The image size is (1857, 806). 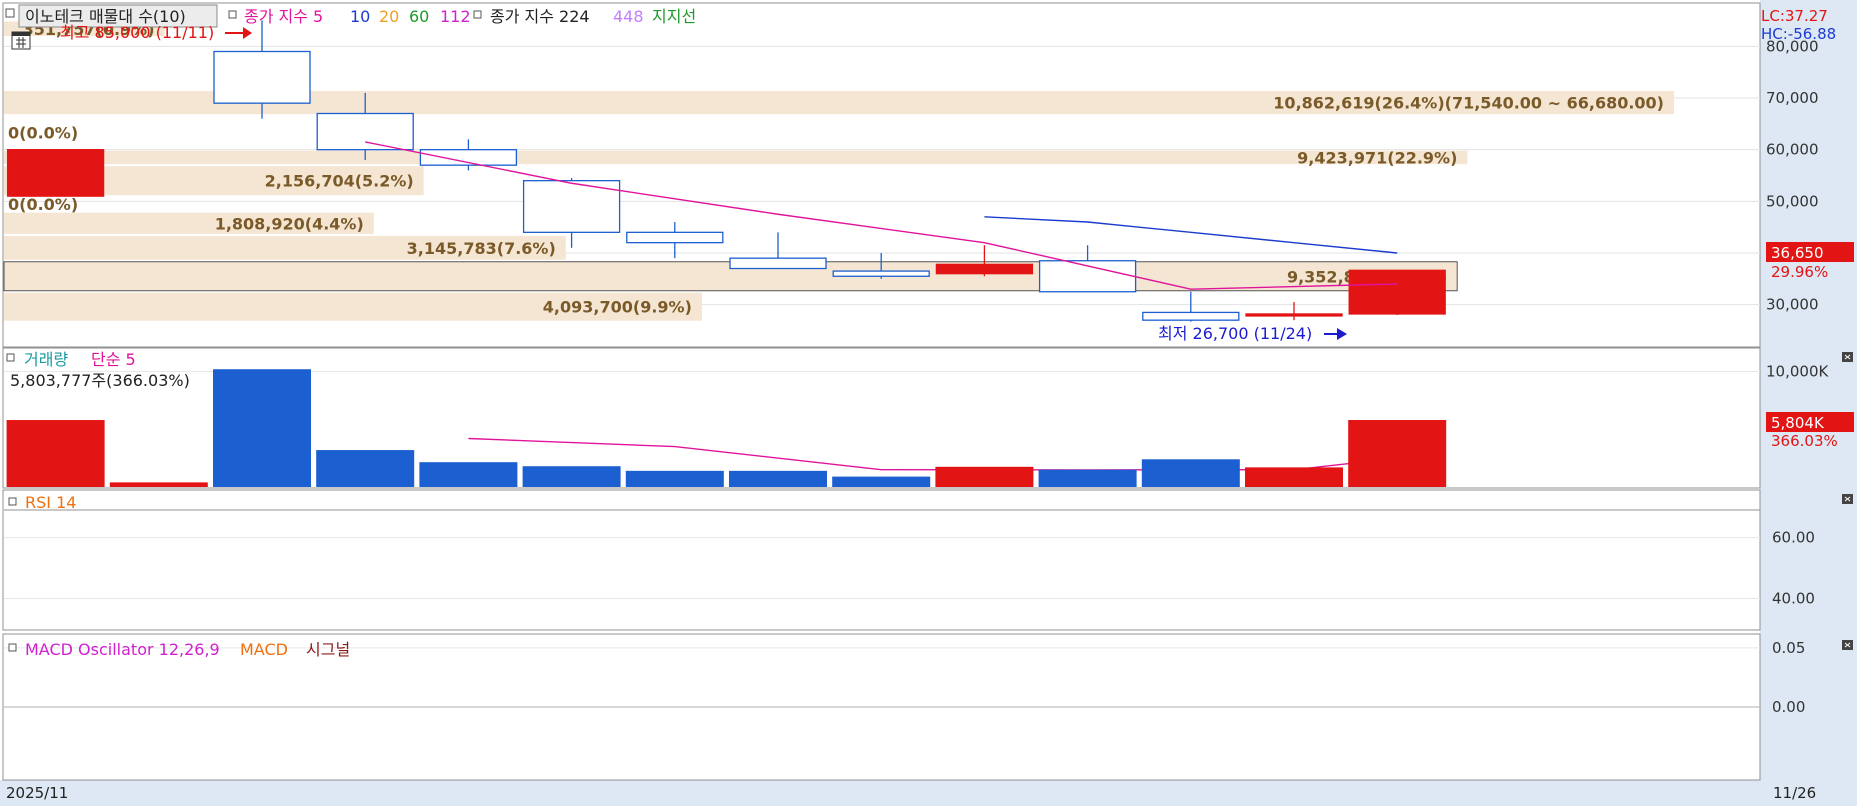 What do you see at coordinates (113, 359) in the screenshot?
I see `volume-ma-label: 단순 5` at bounding box center [113, 359].